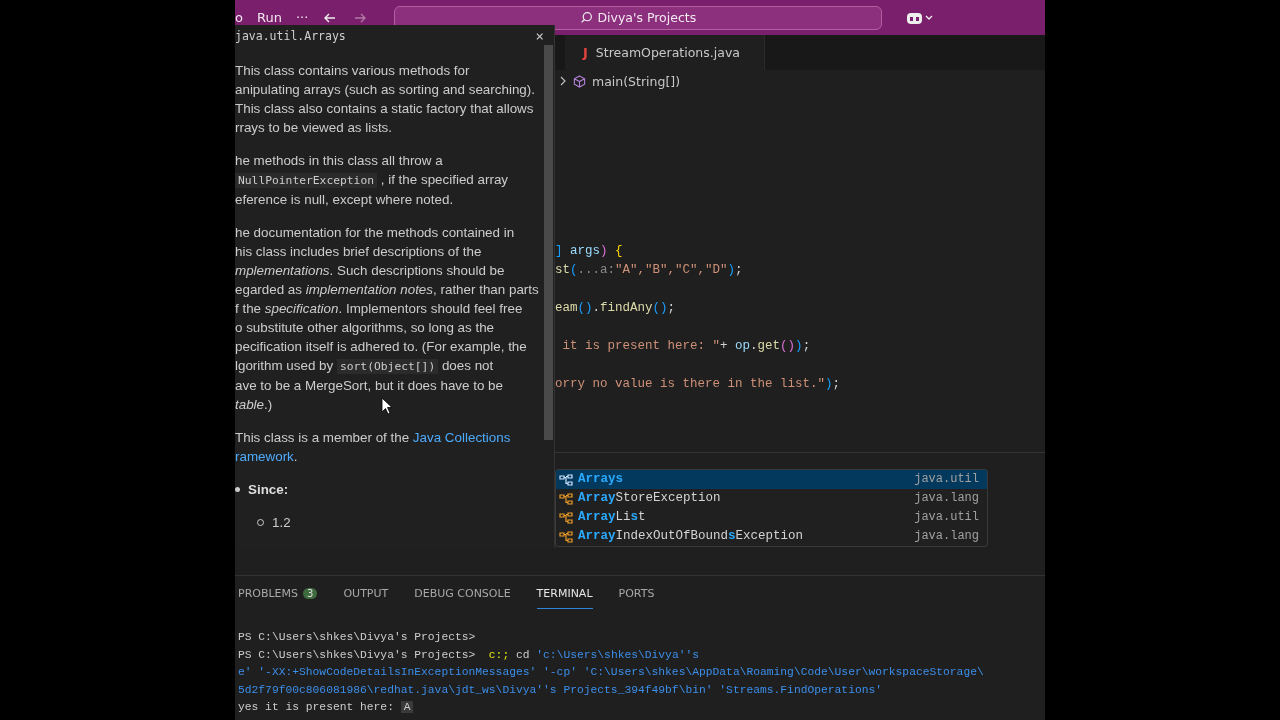 The width and height of the screenshot is (1280, 720). What do you see at coordinates (771, 479) in the screenshot?
I see `suggestion-item: Arrays java.util` at bounding box center [771, 479].